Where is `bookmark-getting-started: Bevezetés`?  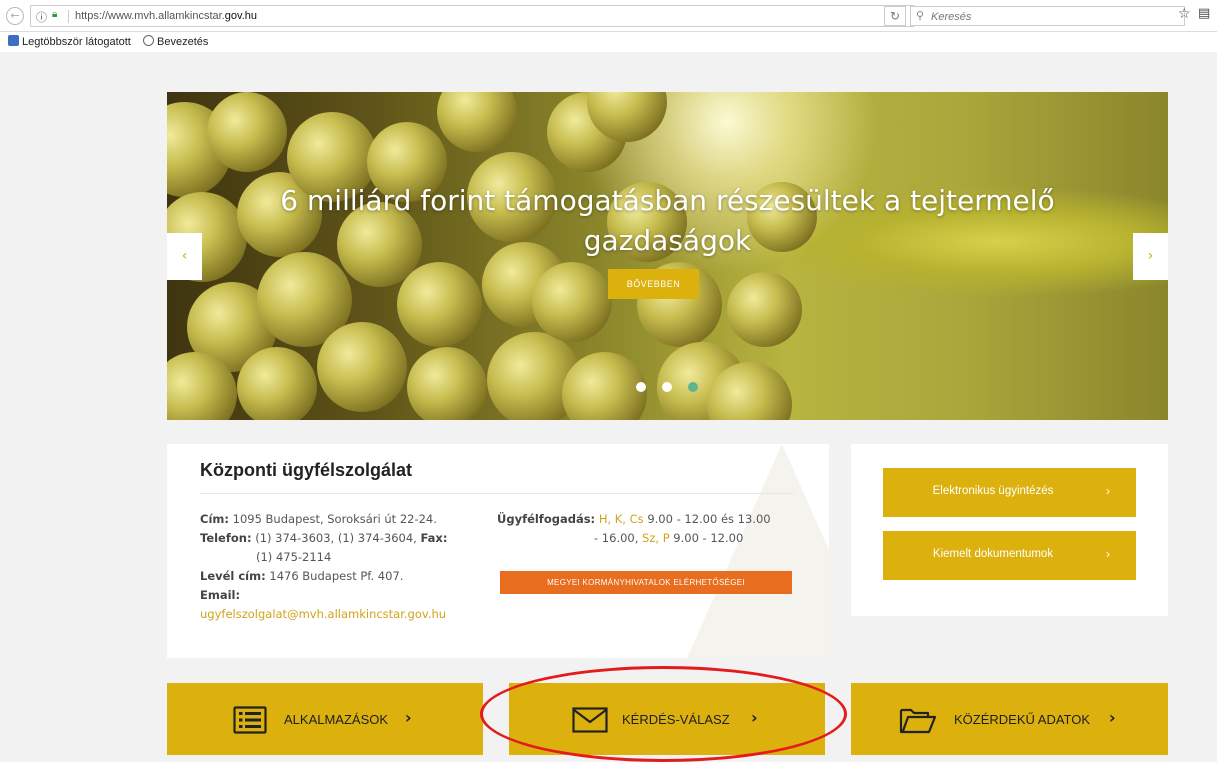
bookmark-getting-started: Bevezetés is located at coordinates (175, 41).